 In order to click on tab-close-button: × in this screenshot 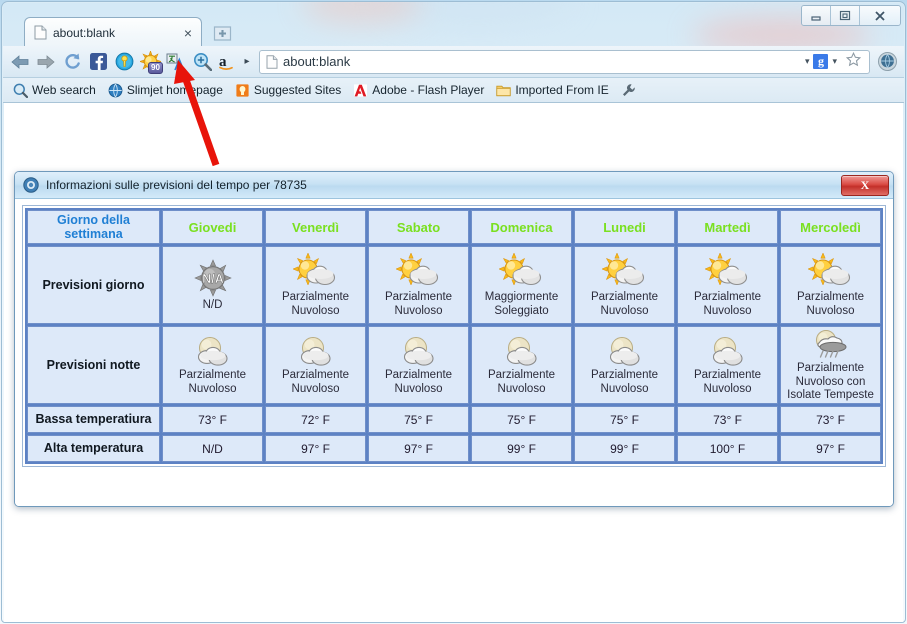, I will do `click(188, 33)`.